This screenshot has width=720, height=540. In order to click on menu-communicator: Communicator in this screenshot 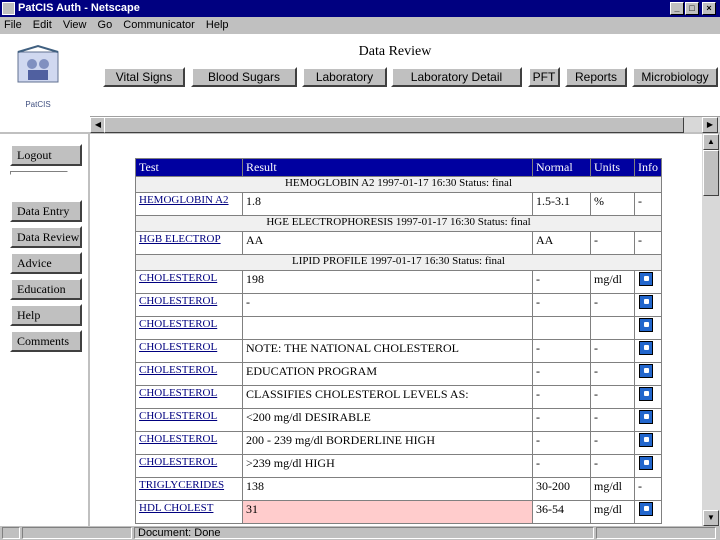, I will do `click(159, 25)`.